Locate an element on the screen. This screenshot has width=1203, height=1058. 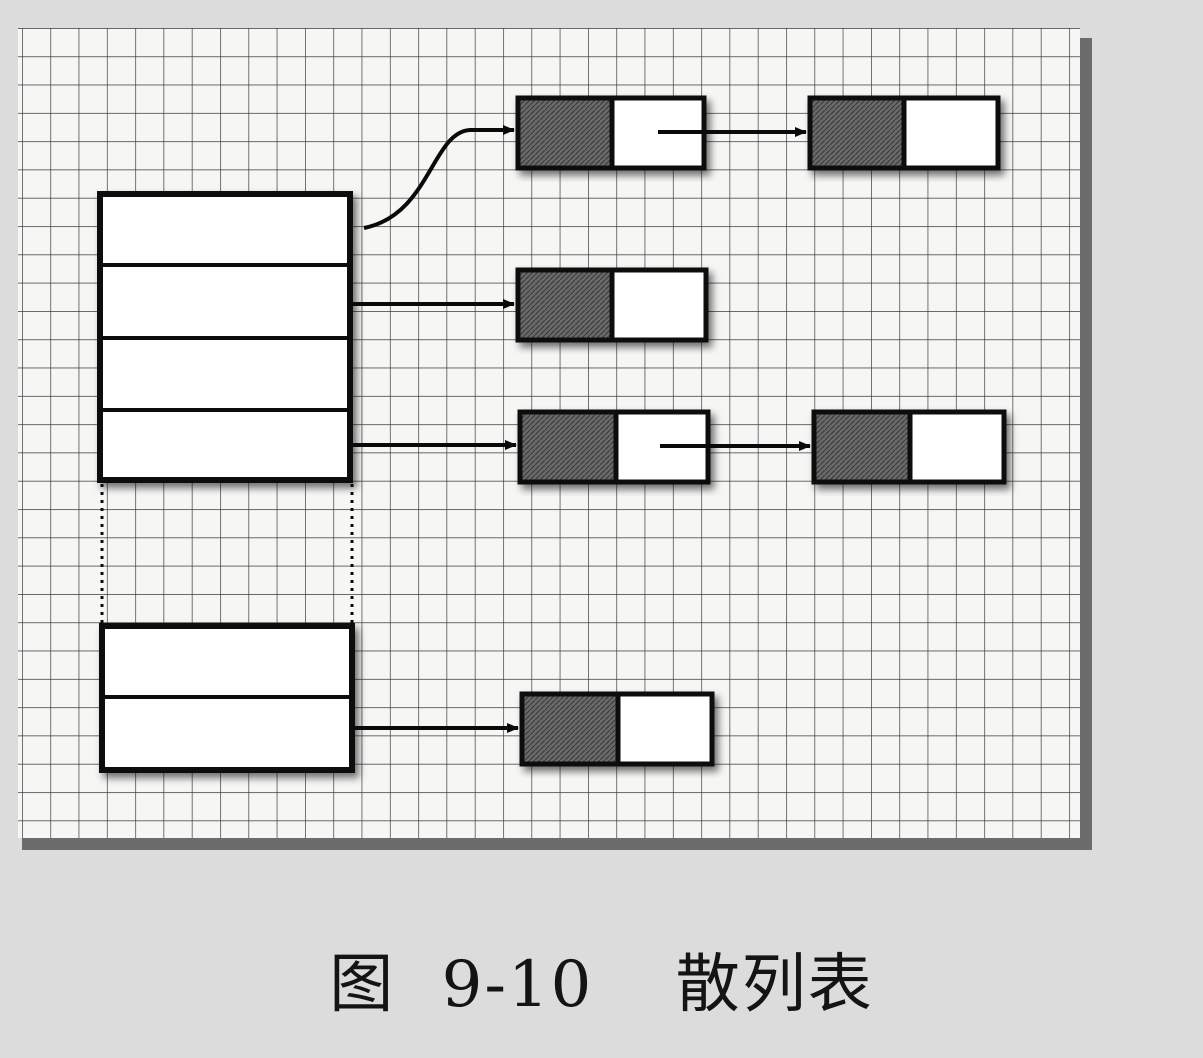
figure-title: 散列表 is located at coordinates (774, 985).